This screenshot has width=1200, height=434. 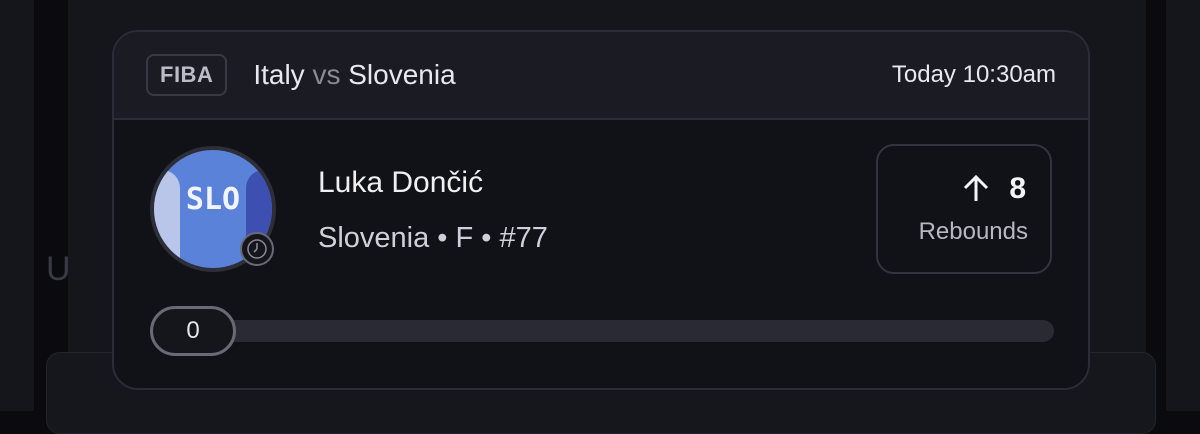 What do you see at coordinates (17, 205) in the screenshot?
I see `background-panel-left` at bounding box center [17, 205].